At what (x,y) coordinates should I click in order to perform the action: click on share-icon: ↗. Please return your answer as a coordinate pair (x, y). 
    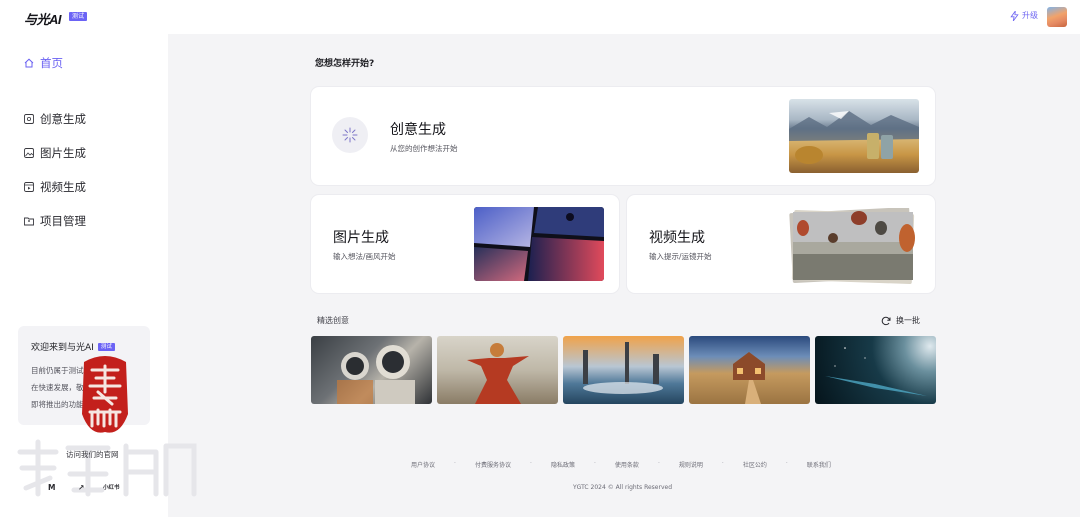
    Looking at the image, I should click on (81, 487).